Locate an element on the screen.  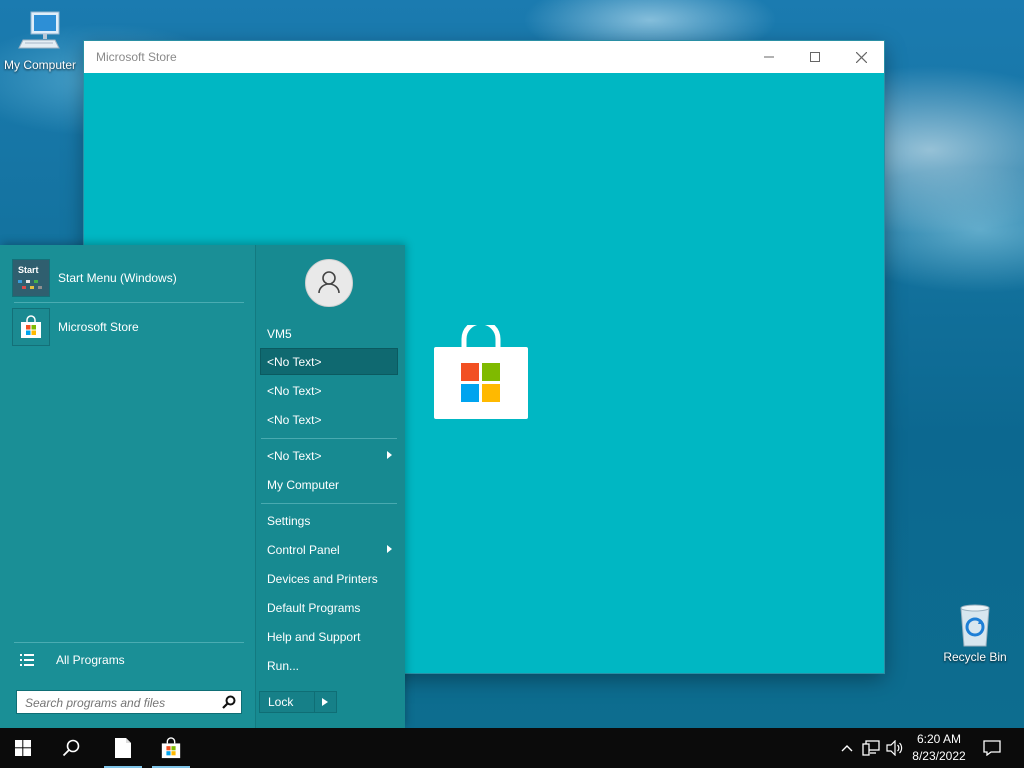
desktop-icon-recycle-bin: Recycle Bin is located at coordinates (975, 633).